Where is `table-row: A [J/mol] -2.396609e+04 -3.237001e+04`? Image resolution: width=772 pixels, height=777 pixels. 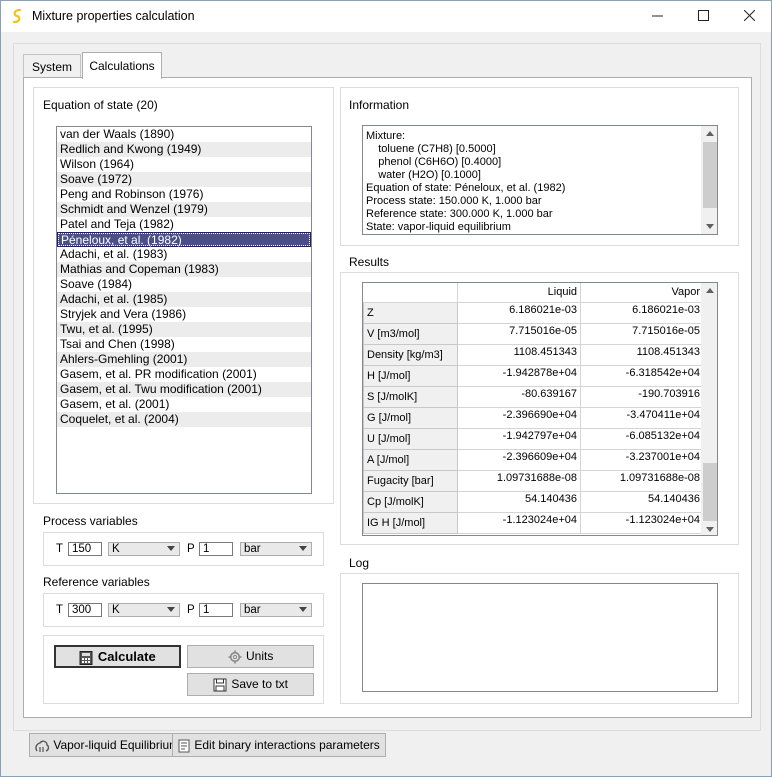 table-row: A [J/mol] -2.396609e+04 -3.237001e+04 is located at coordinates (533, 459).